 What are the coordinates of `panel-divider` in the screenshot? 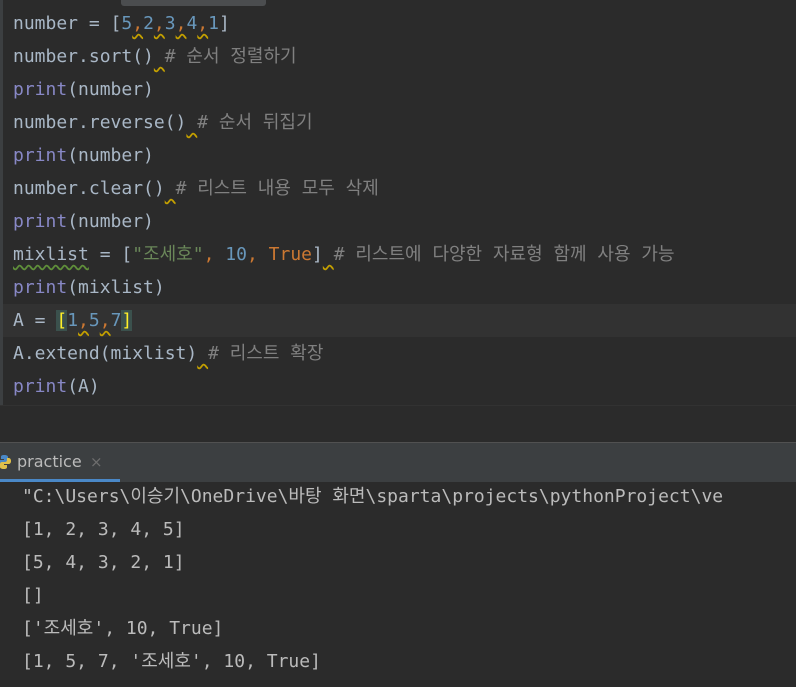 It's located at (398, 424).